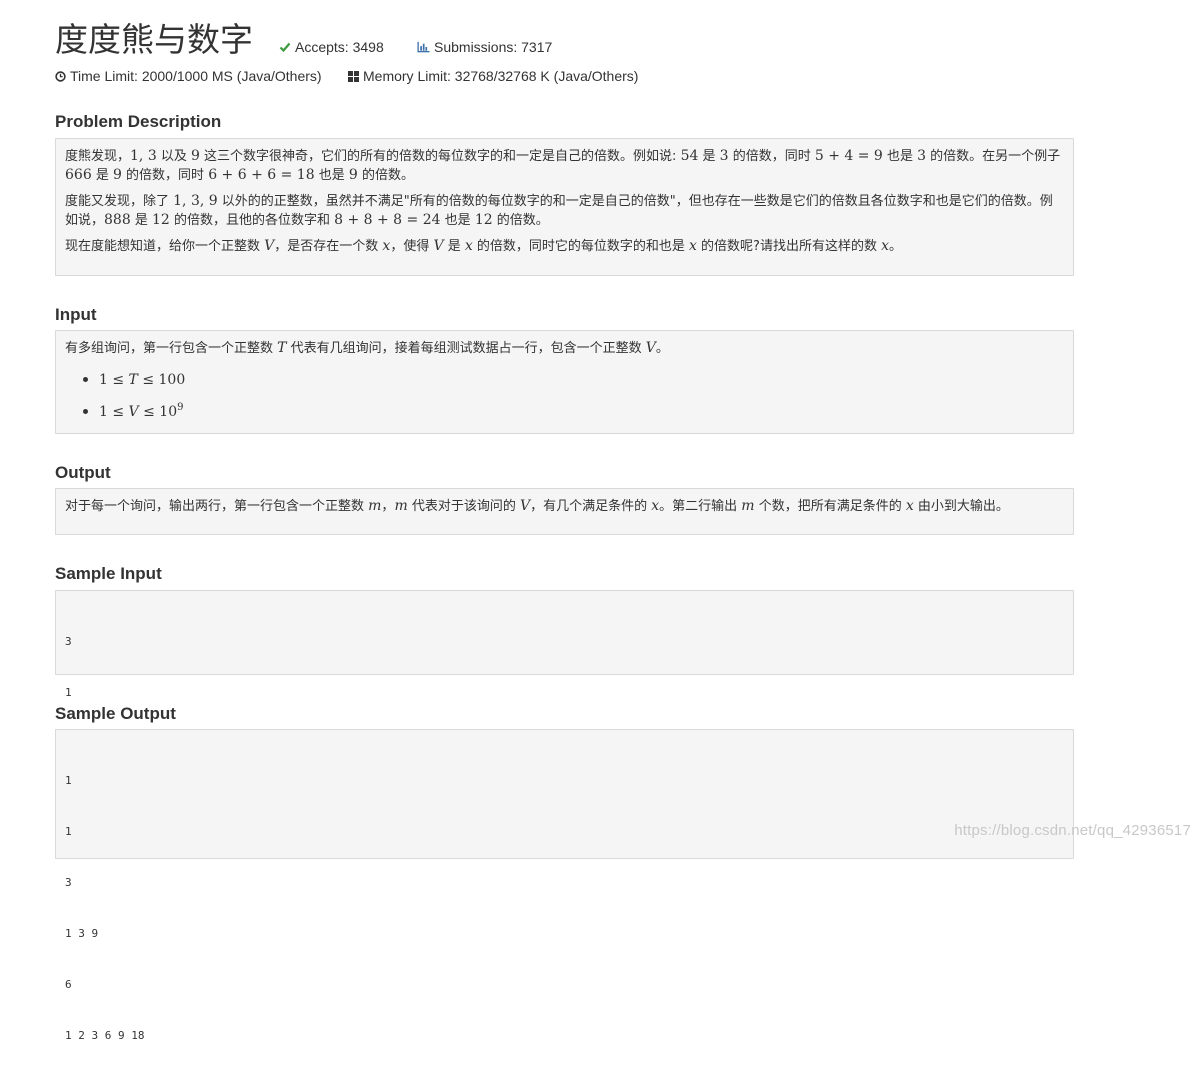 The width and height of the screenshot is (1201, 1078). Describe the element at coordinates (180, 407) in the screenshot. I see `math-superscript: 9` at that location.